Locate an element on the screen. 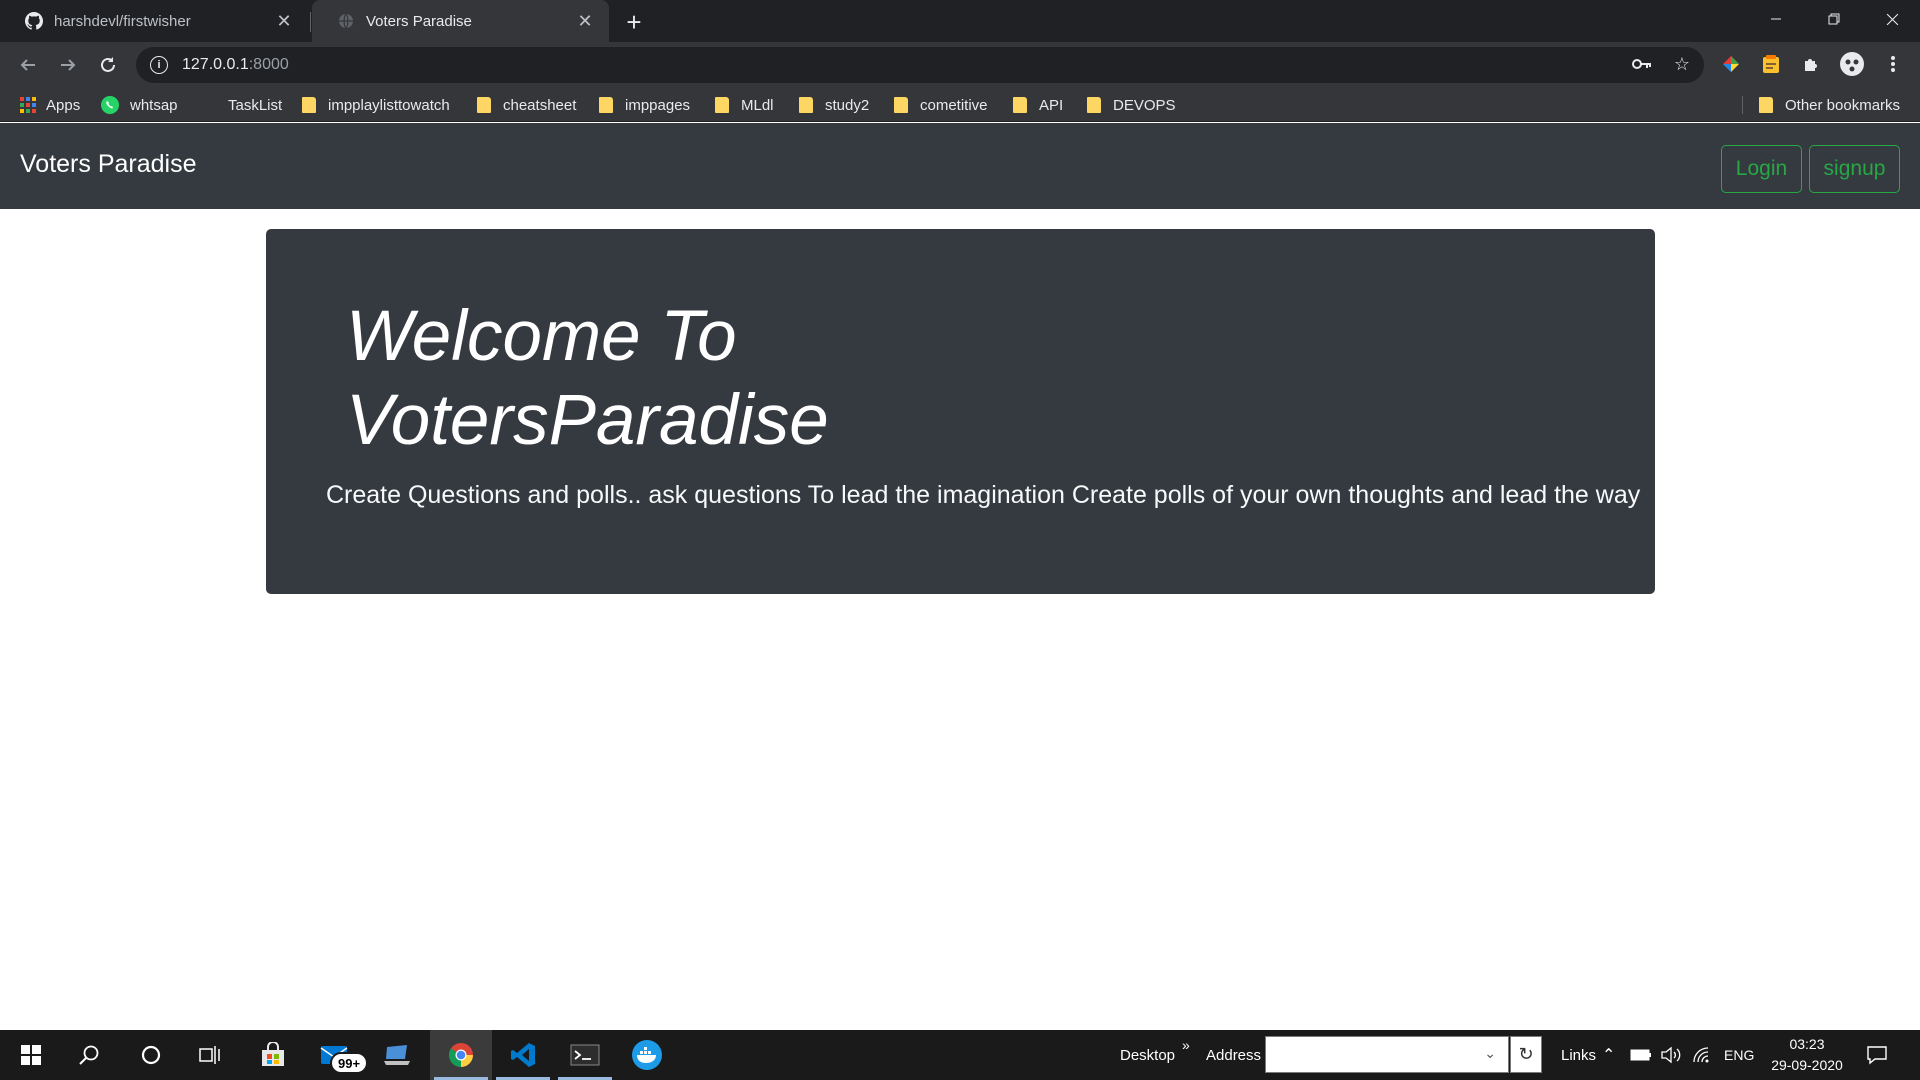 This screenshot has height=1080, width=1920. laptop-app-icon is located at coordinates (397, 1055).